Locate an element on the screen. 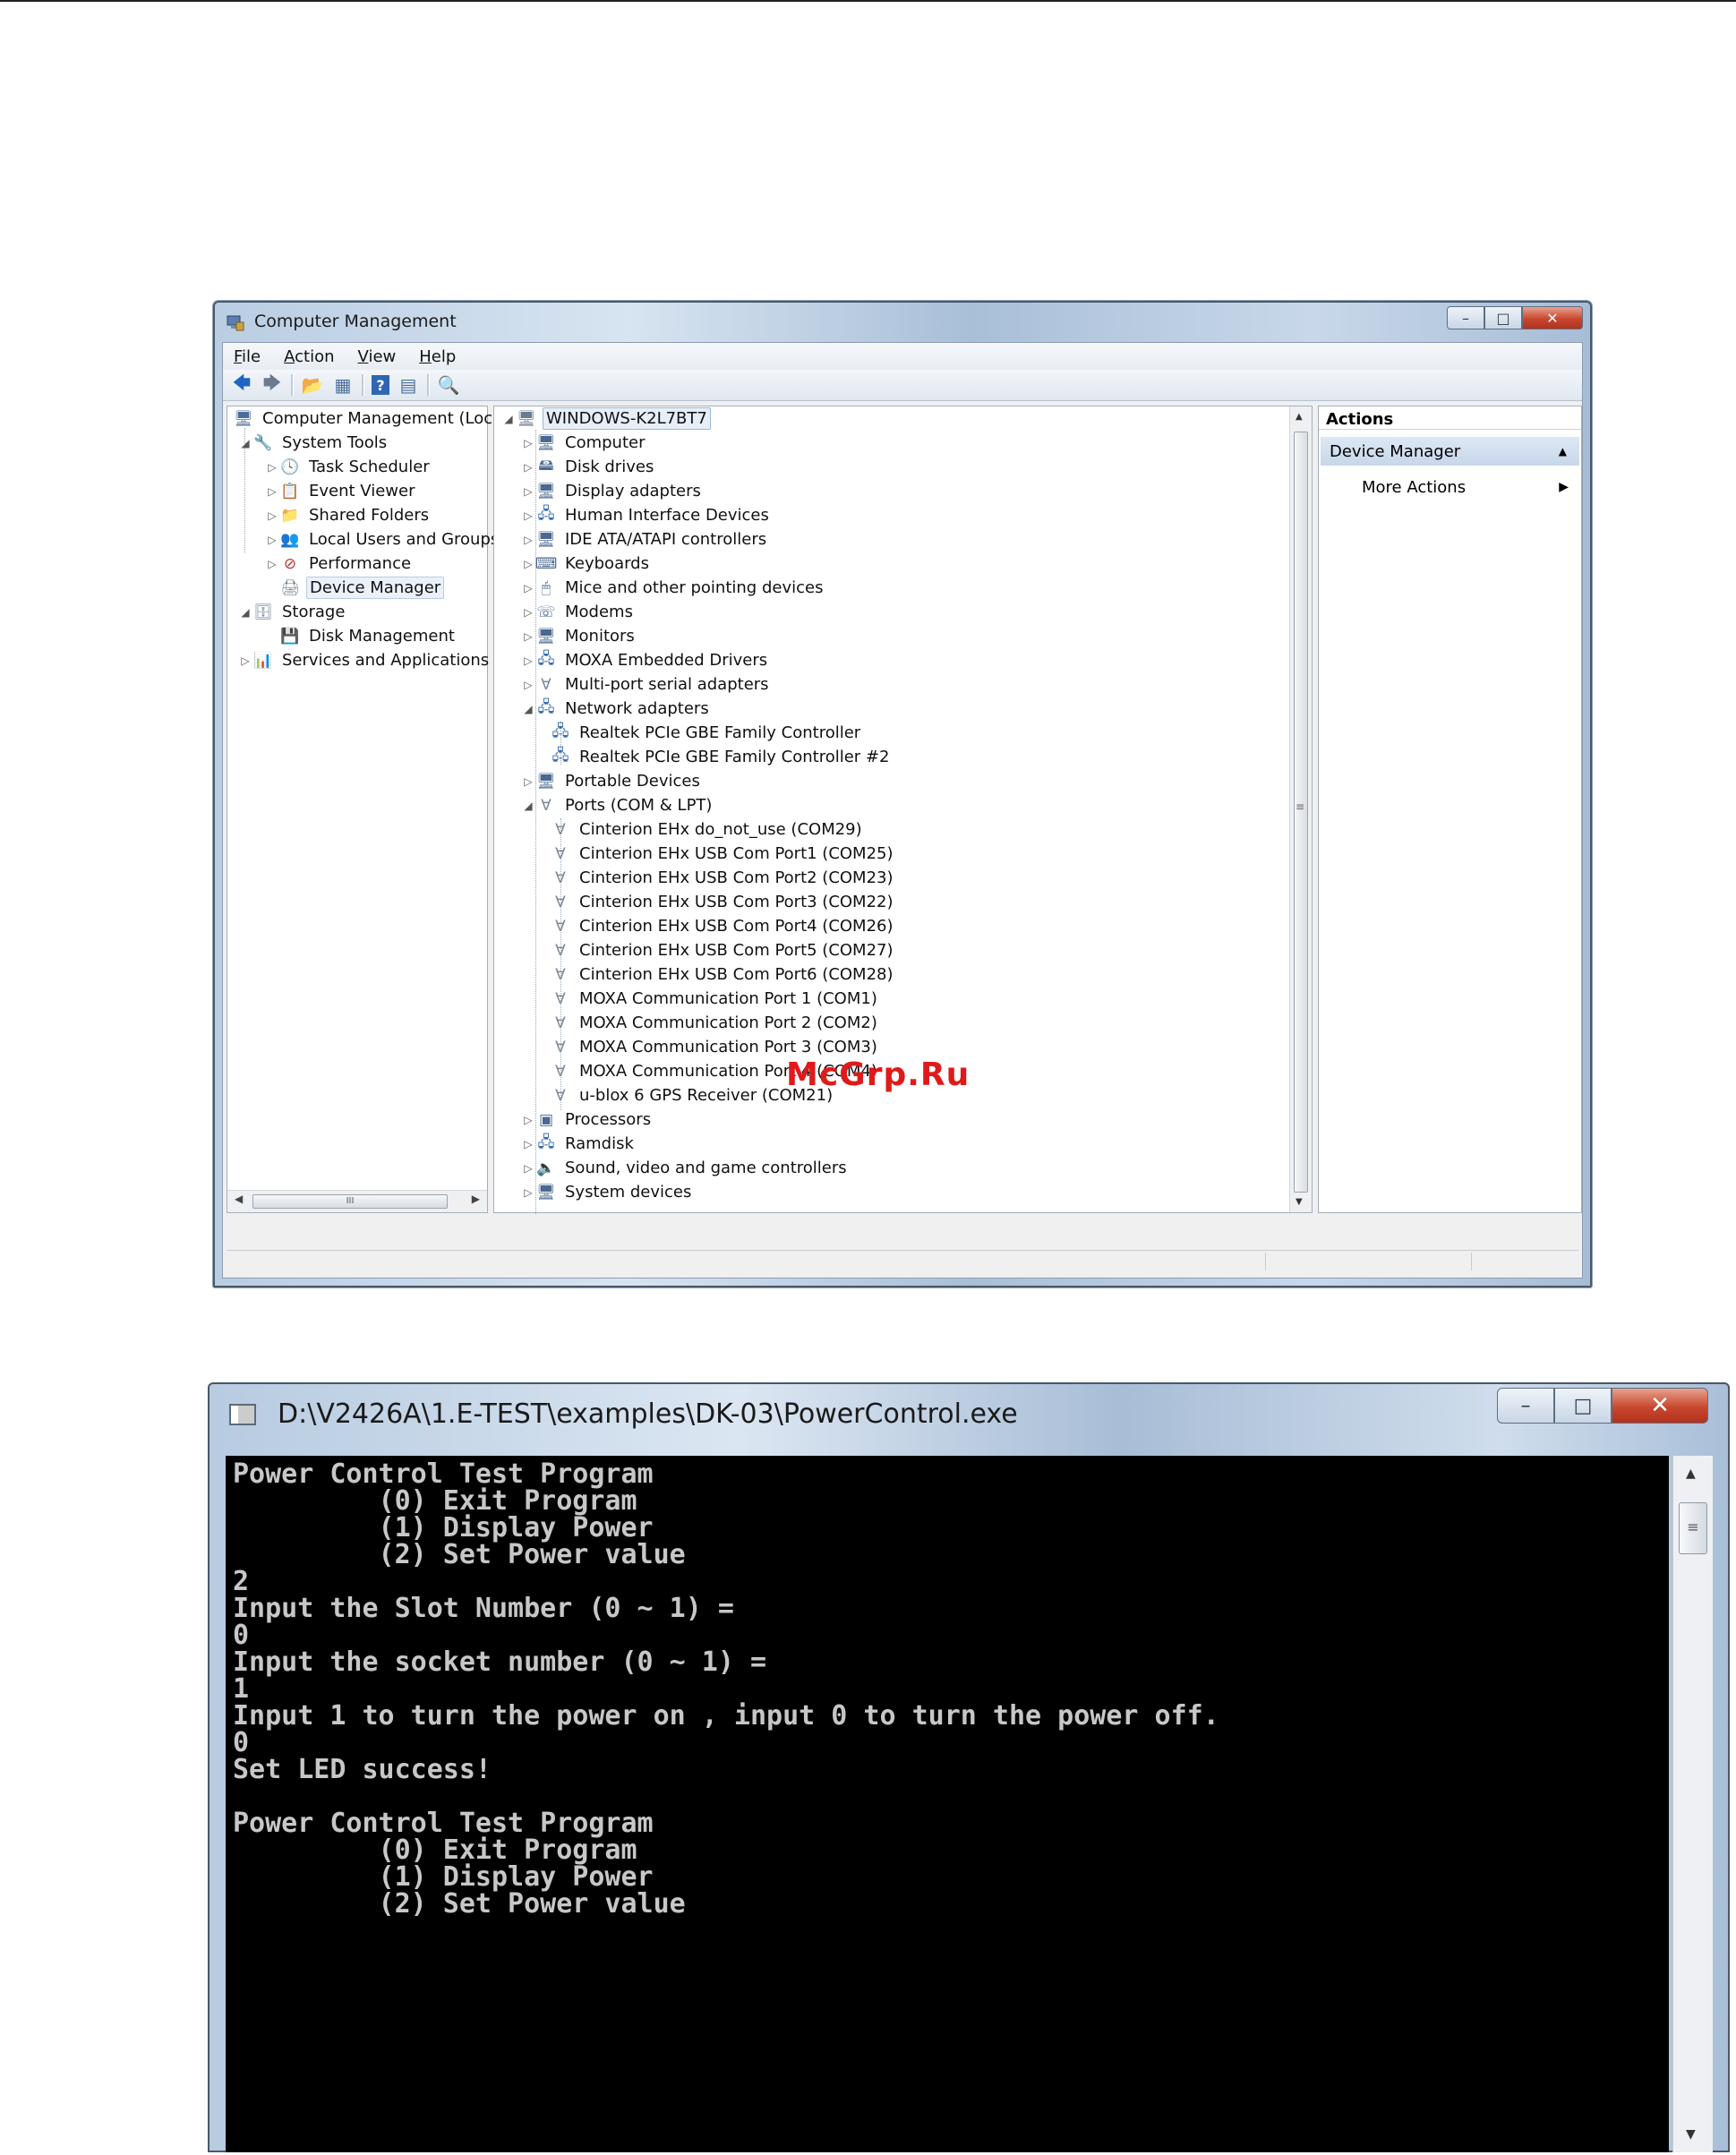 This screenshot has width=1736, height=2155. scan-hardware-icon: 🔍 is located at coordinates (448, 385).